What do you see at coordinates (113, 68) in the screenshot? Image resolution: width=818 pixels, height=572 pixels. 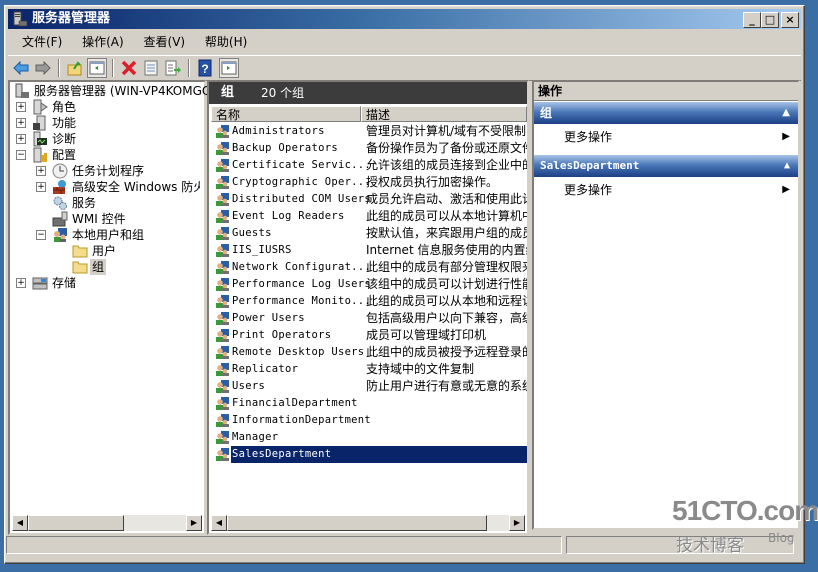 I see `toolbar-separator` at bounding box center [113, 68].